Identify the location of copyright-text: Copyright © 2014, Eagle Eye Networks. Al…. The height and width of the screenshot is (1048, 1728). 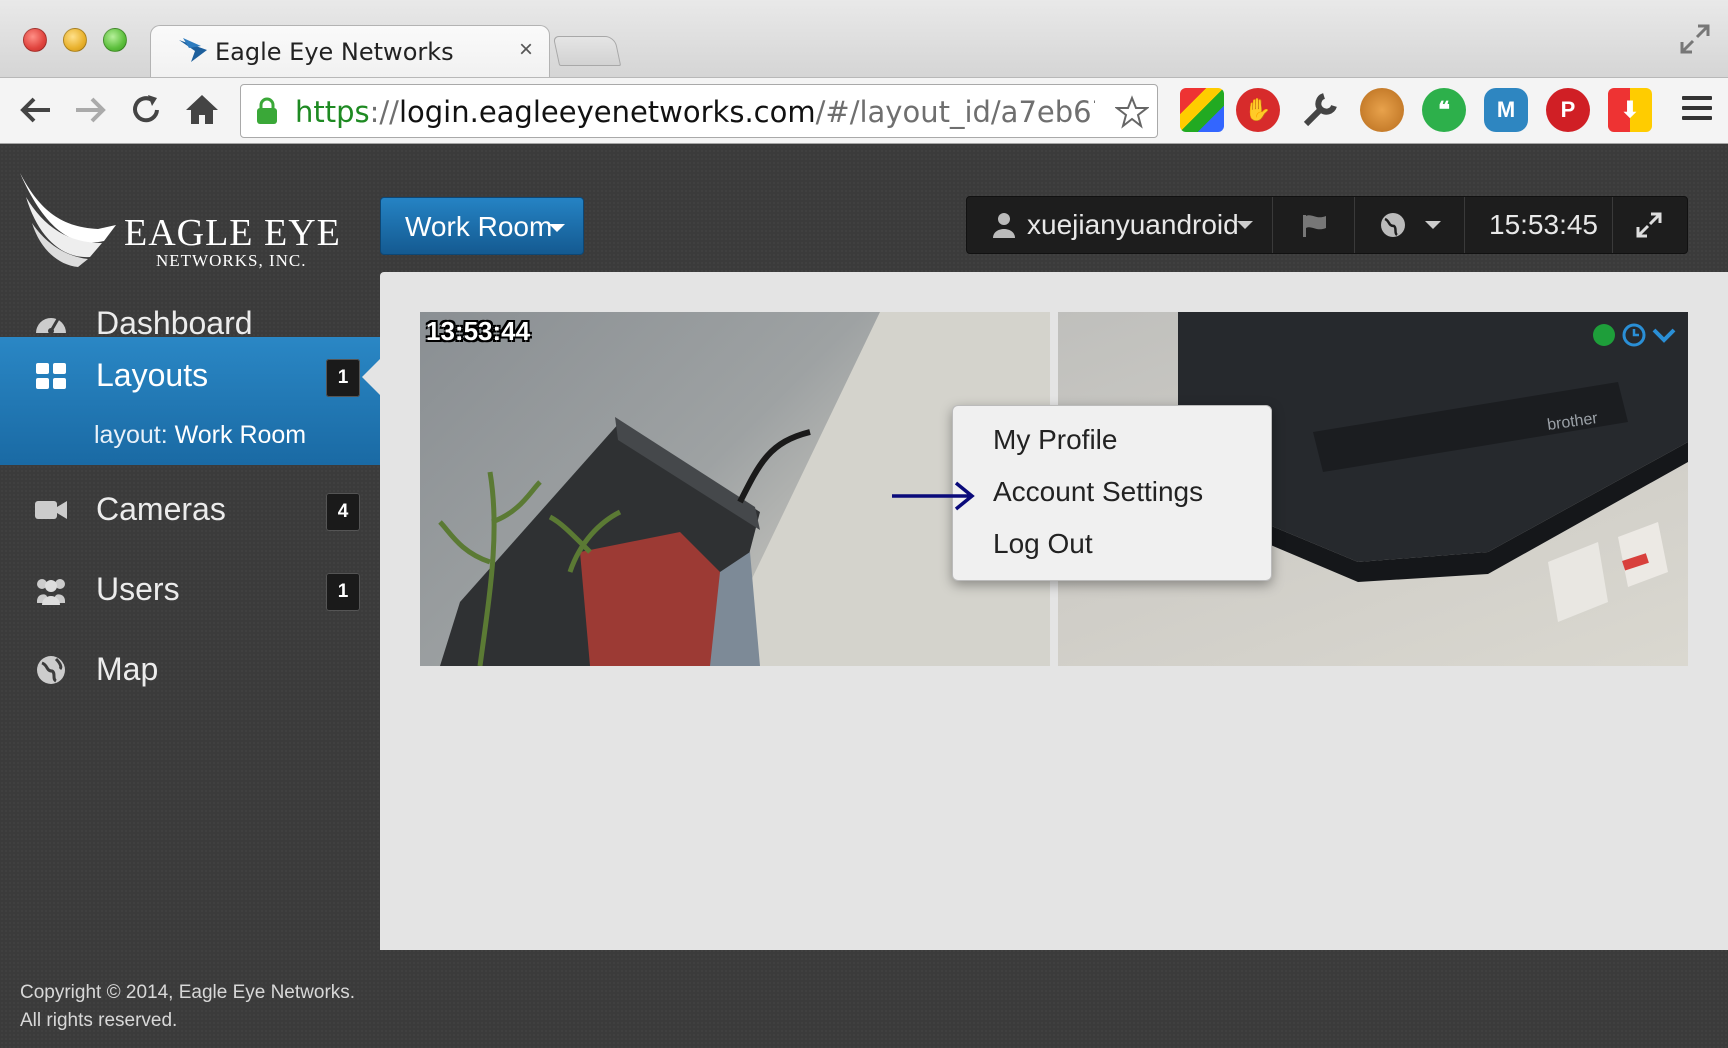
(188, 1006).